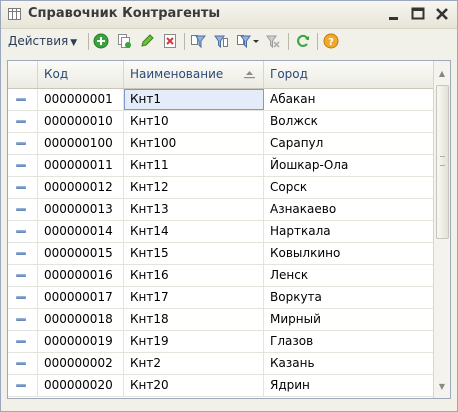 This screenshot has width=458, height=412. Describe the element at coordinates (273, 41) in the screenshot. I see `filter-off-icon` at that location.